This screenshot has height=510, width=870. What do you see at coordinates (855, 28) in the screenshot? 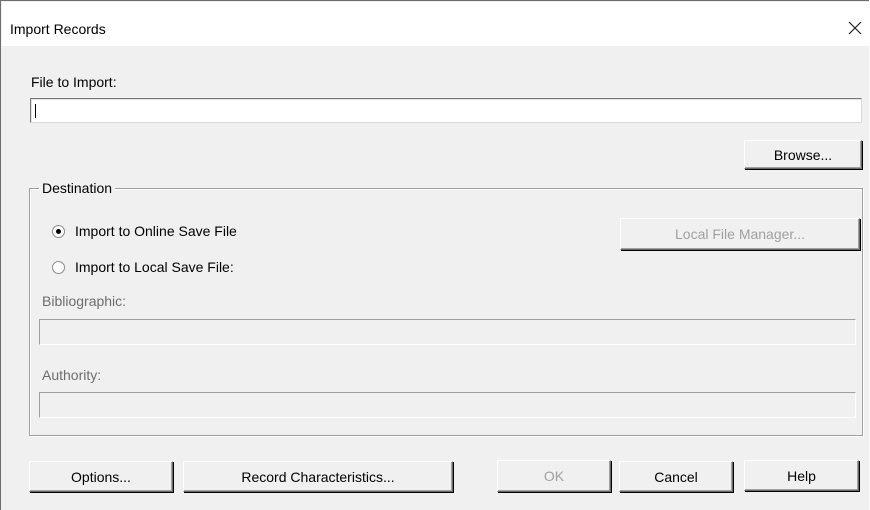
I see `close-icon` at bounding box center [855, 28].